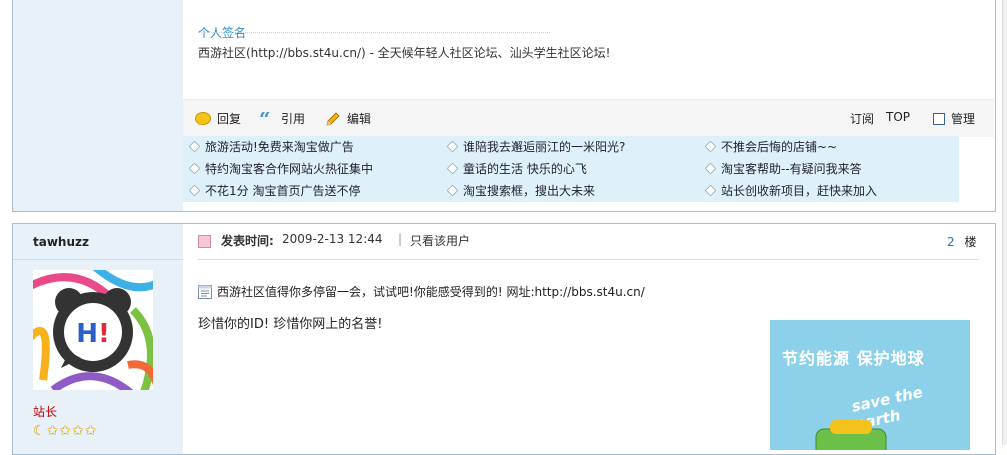  I want to click on user-rank: 站长, so click(45, 412).